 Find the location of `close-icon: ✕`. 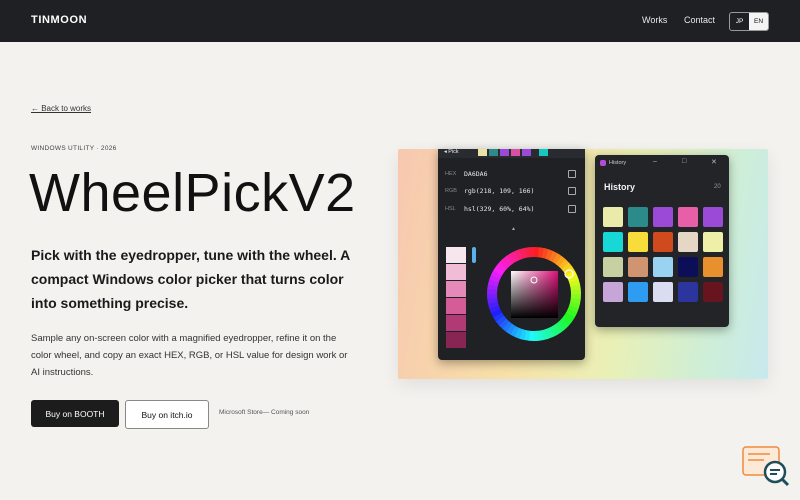

close-icon: ✕ is located at coordinates (714, 162).